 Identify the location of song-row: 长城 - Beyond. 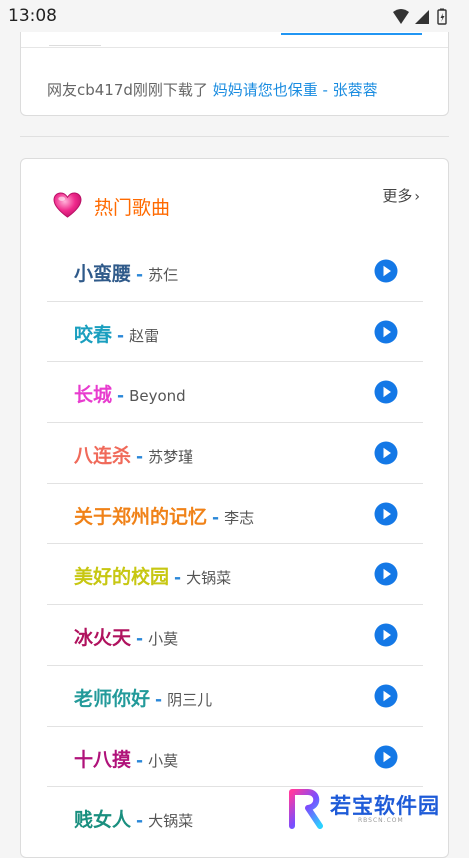
(235, 393).